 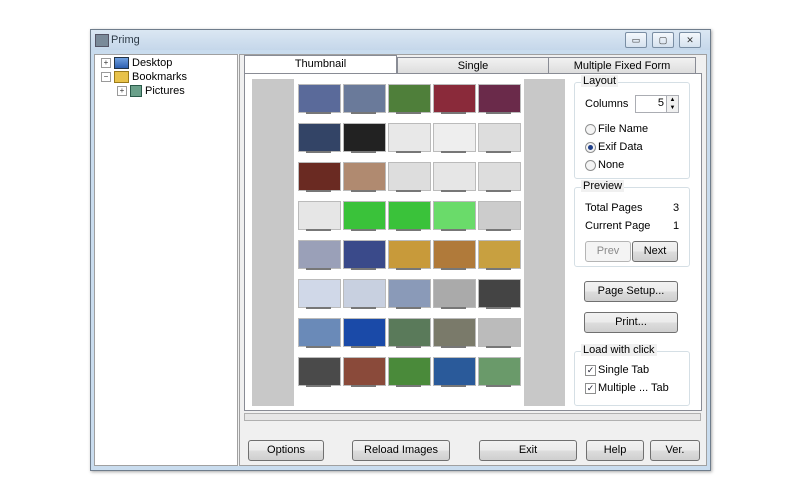 What do you see at coordinates (590, 165) in the screenshot?
I see `radio-none` at bounding box center [590, 165].